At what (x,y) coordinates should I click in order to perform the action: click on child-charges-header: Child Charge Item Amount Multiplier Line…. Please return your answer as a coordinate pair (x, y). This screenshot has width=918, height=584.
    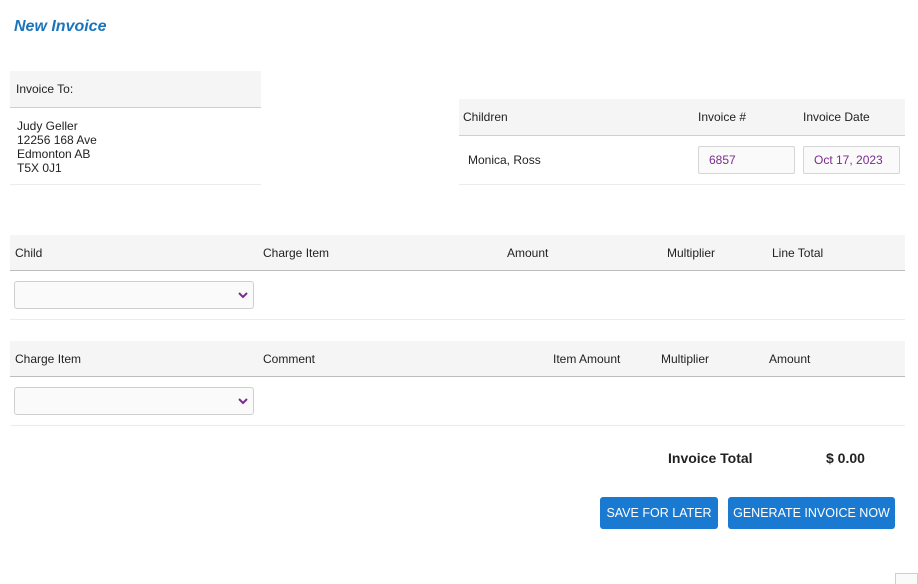
    Looking at the image, I should click on (457, 253).